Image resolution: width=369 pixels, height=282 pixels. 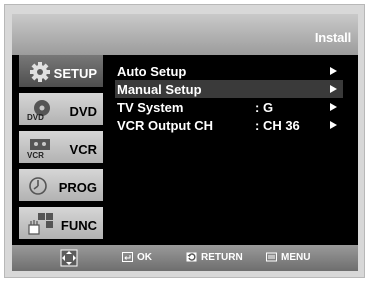 What do you see at coordinates (40, 224) in the screenshot?
I see `hand-grid-icon` at bounding box center [40, 224].